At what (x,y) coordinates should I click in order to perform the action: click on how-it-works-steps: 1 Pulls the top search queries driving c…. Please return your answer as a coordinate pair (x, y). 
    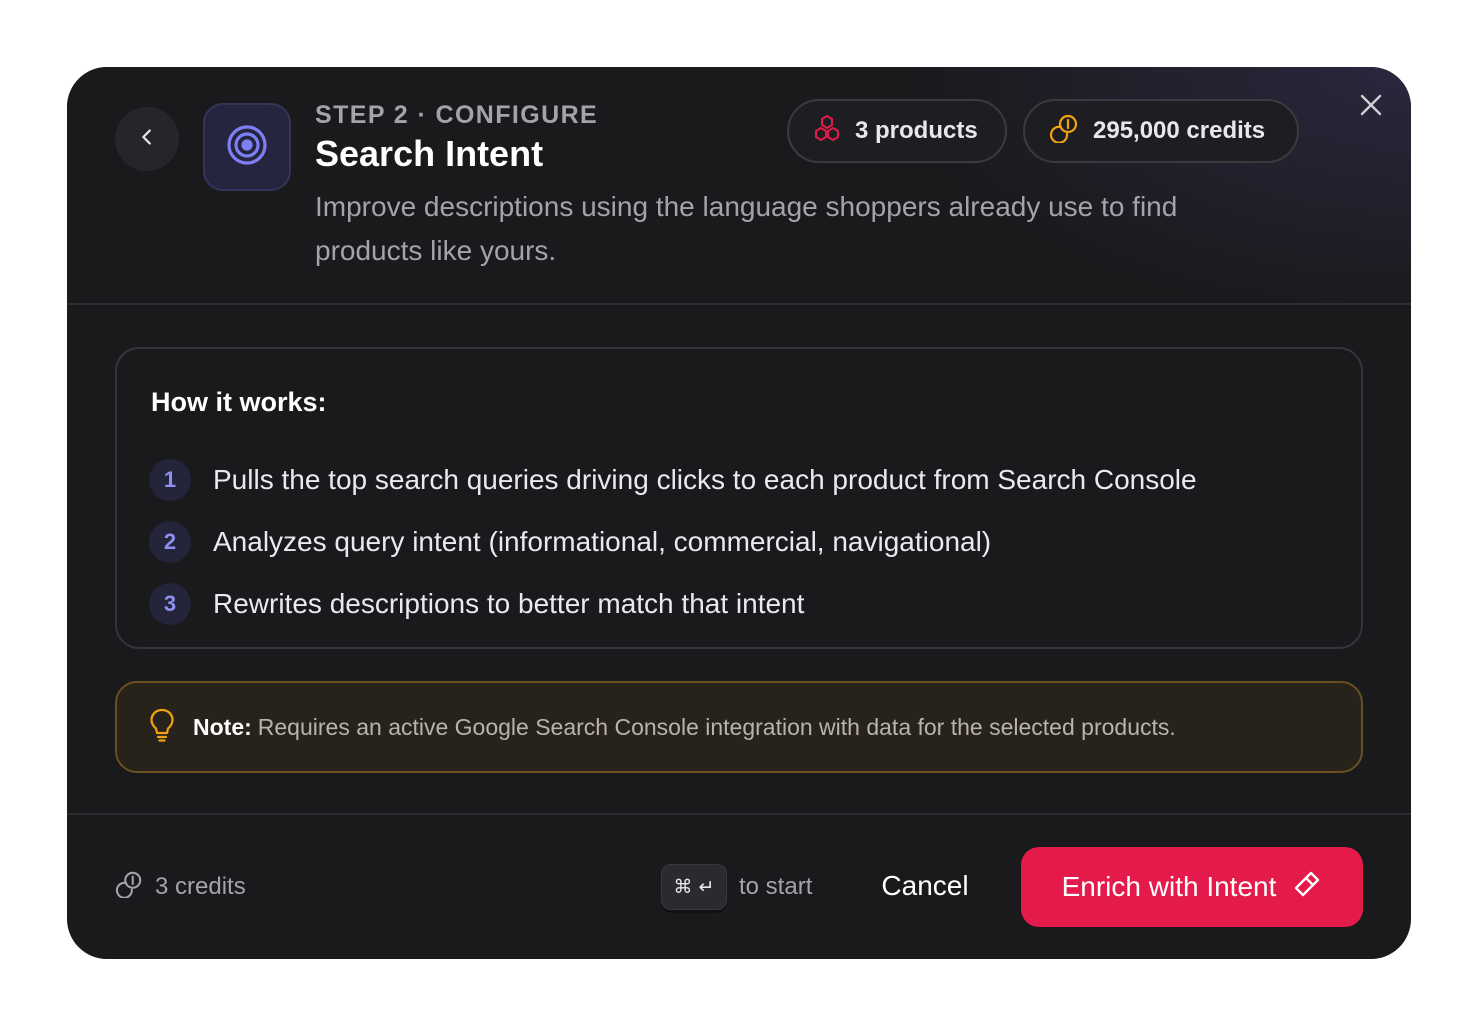
    Looking at the image, I should click on (673, 542).